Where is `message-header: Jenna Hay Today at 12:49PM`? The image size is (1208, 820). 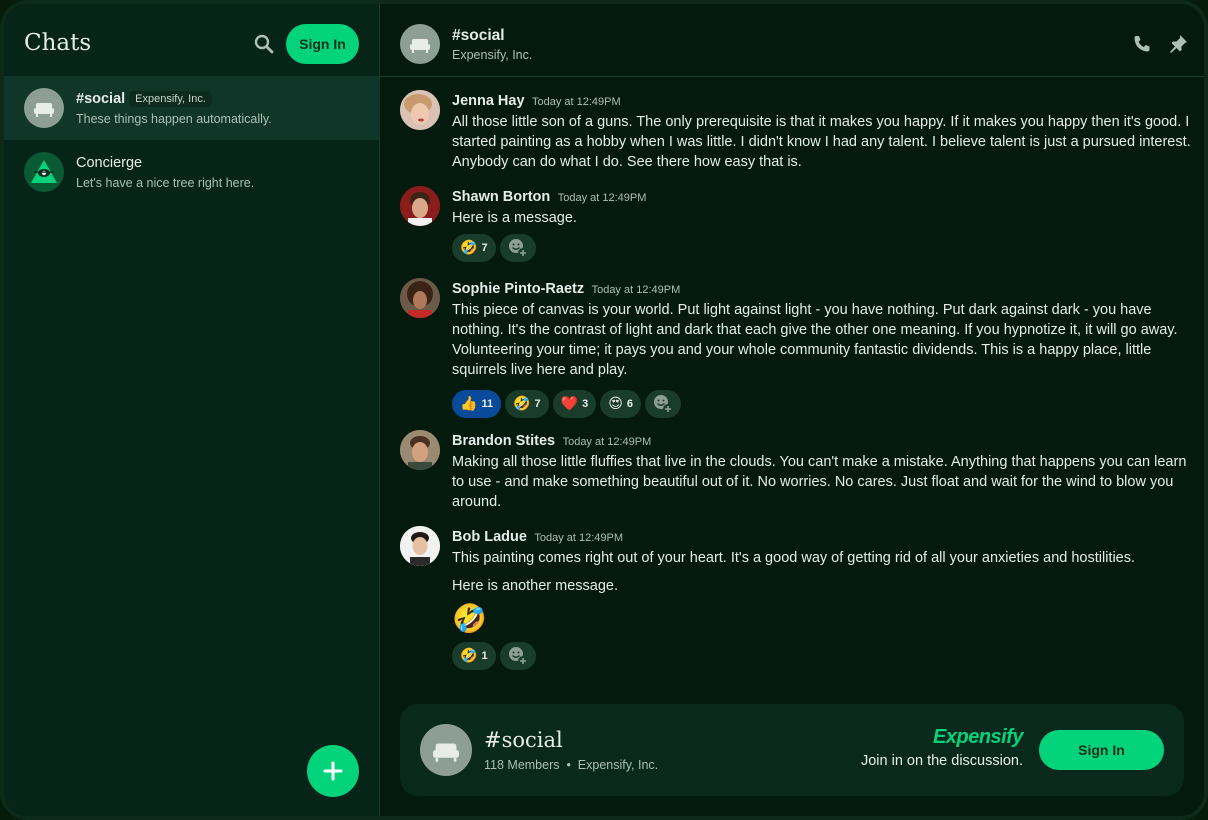
message-header: Jenna Hay Today at 12:49PM is located at coordinates (536, 101).